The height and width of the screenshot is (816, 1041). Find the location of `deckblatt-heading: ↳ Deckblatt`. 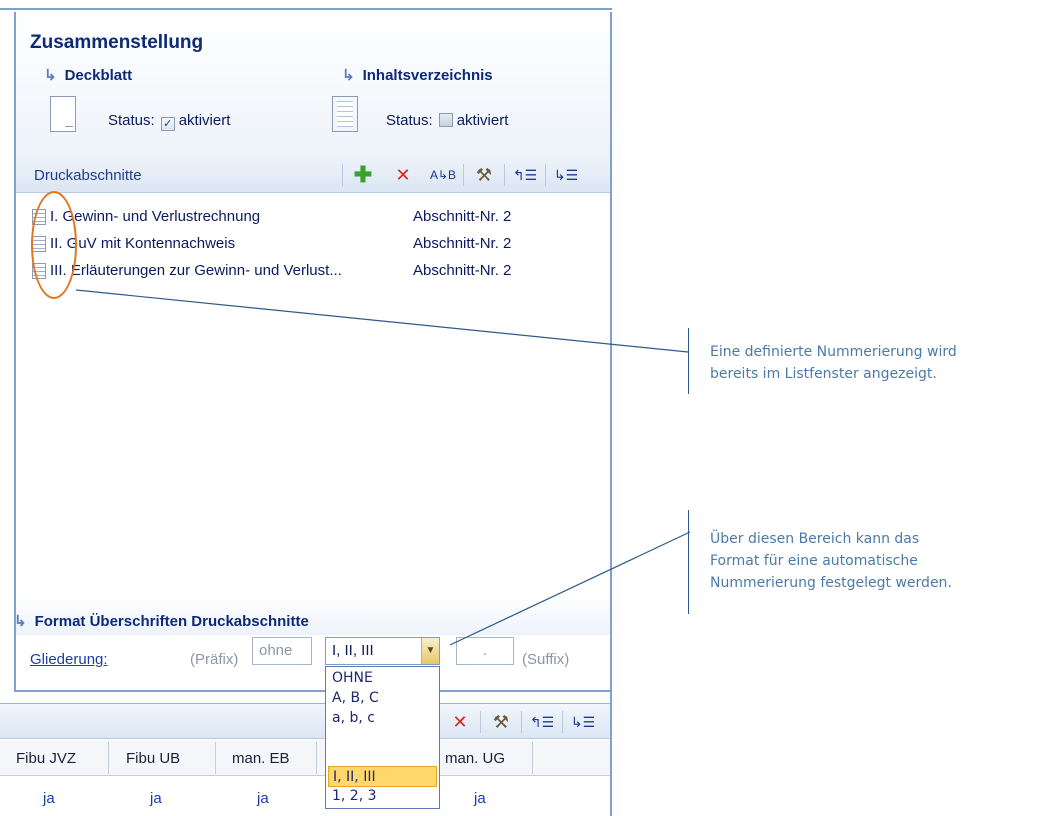

deckblatt-heading: ↳ Deckblatt is located at coordinates (88, 75).